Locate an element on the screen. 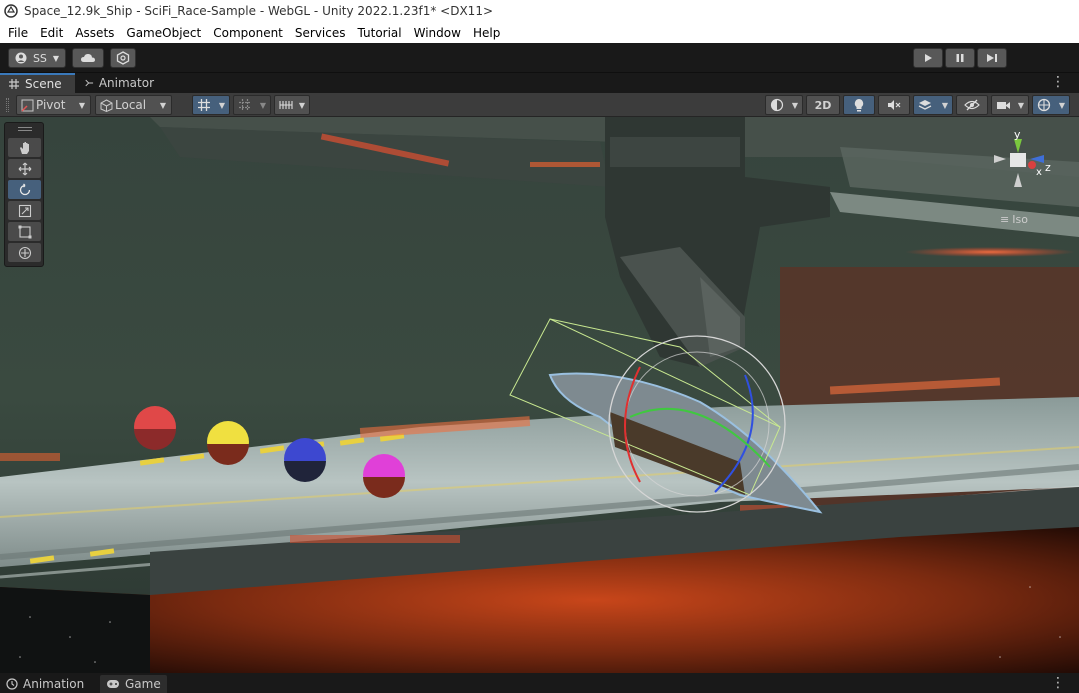 The width and height of the screenshot is (1079, 693). palette-handle is located at coordinates (25, 129).